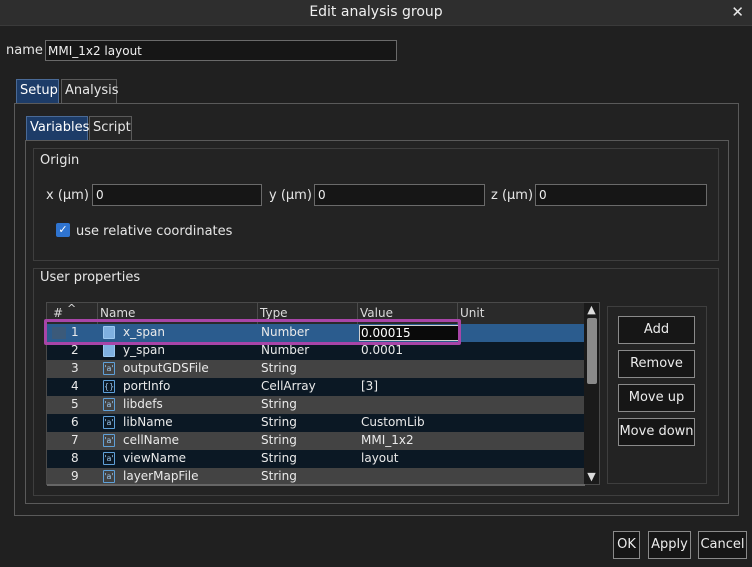 The width and height of the screenshot is (752, 567). What do you see at coordinates (369, 386) in the screenshot?
I see `row-value: [3]` at bounding box center [369, 386].